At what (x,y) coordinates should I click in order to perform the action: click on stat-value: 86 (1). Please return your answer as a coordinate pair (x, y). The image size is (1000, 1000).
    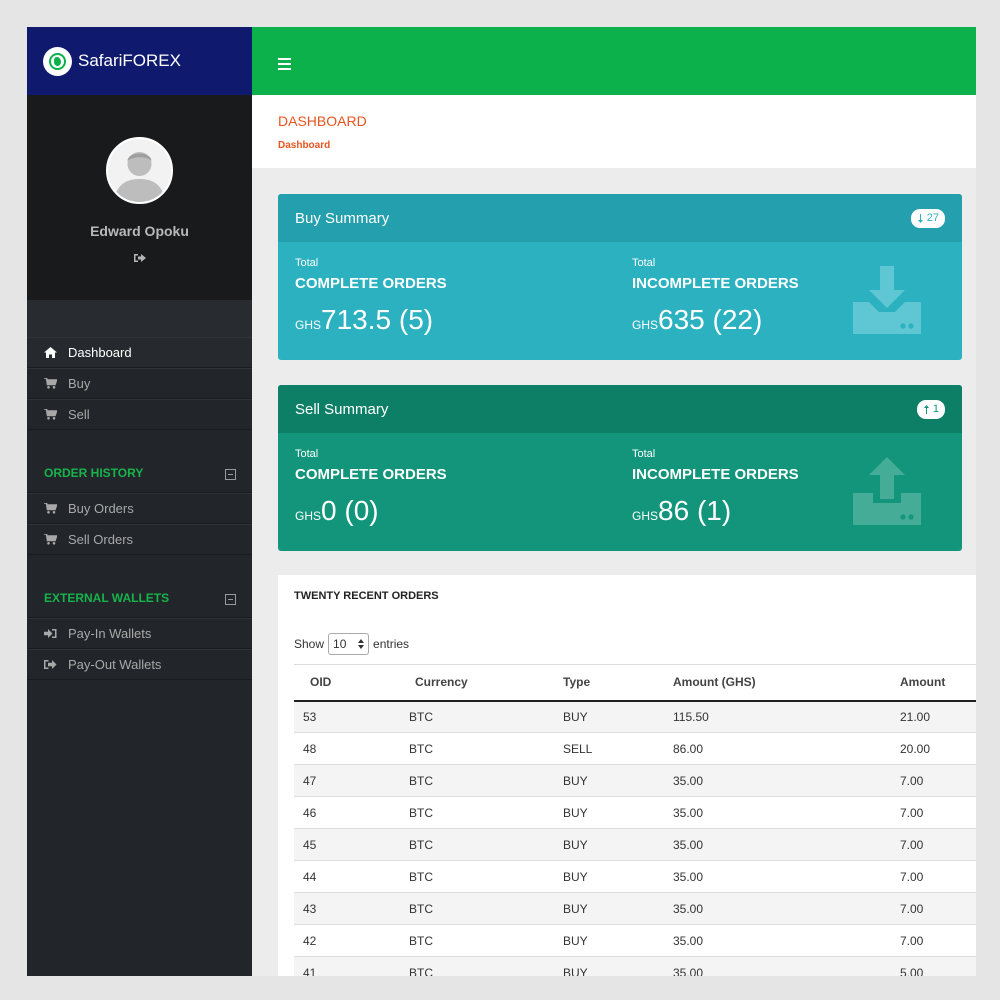
    Looking at the image, I should click on (695, 510).